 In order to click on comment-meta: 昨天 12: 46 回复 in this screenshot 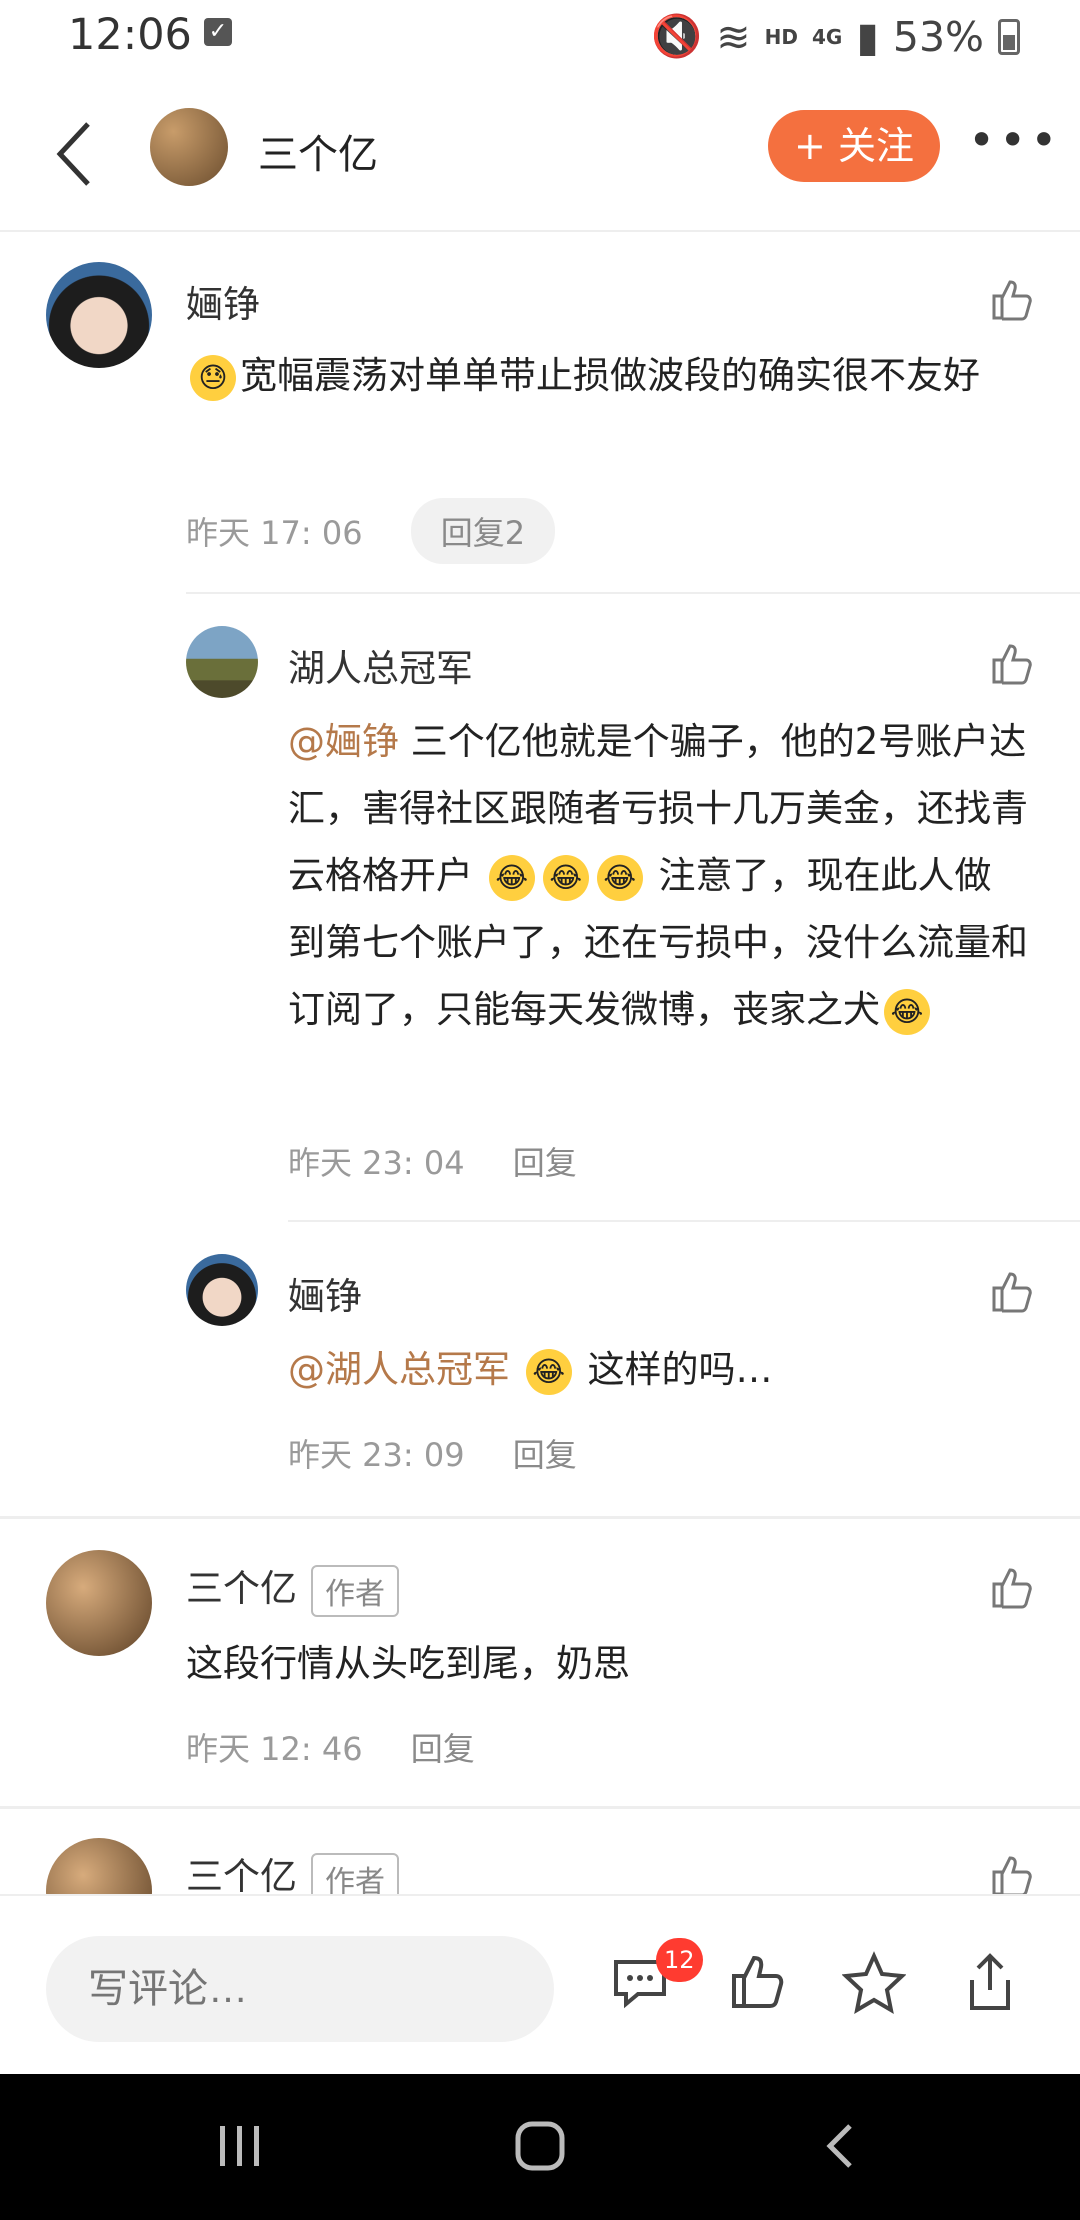, I will do `click(330, 1747)`.